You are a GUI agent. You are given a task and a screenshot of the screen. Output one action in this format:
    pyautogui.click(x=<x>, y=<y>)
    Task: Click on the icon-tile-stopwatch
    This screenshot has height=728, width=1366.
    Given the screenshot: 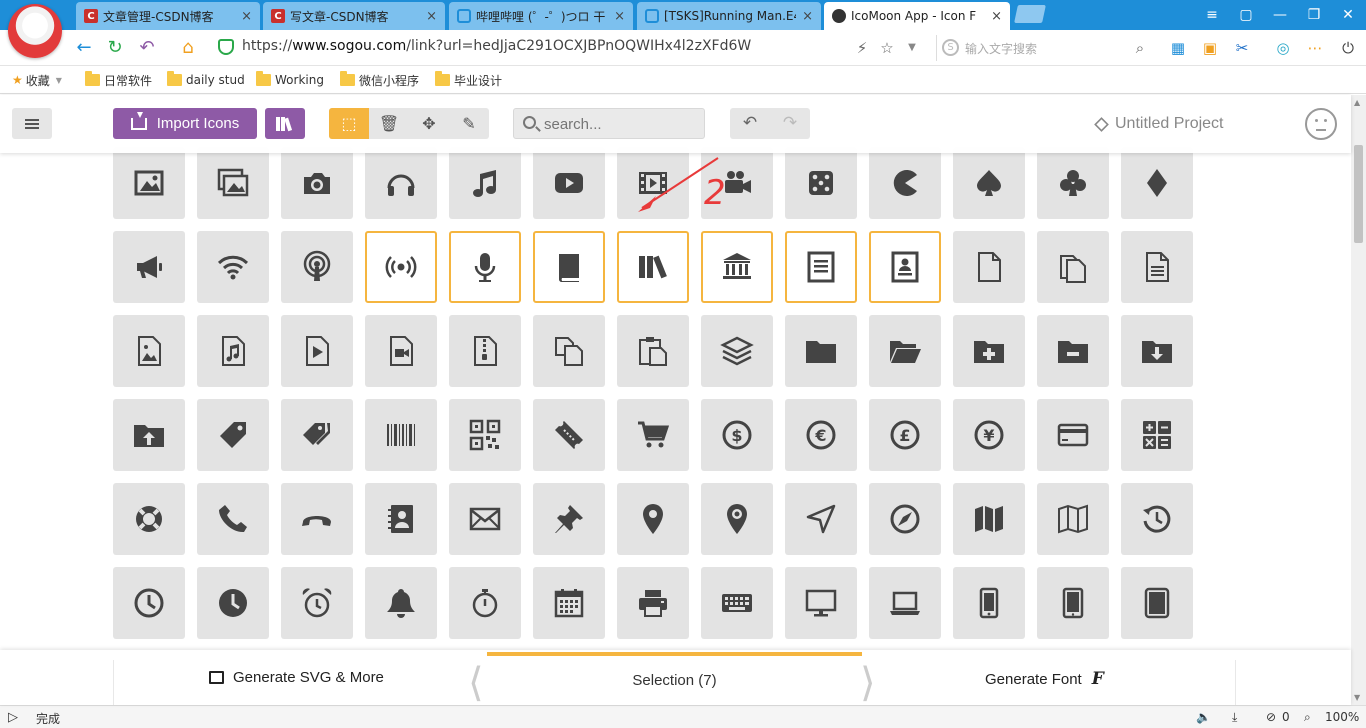 What is the action you would take?
    pyautogui.click(x=485, y=603)
    